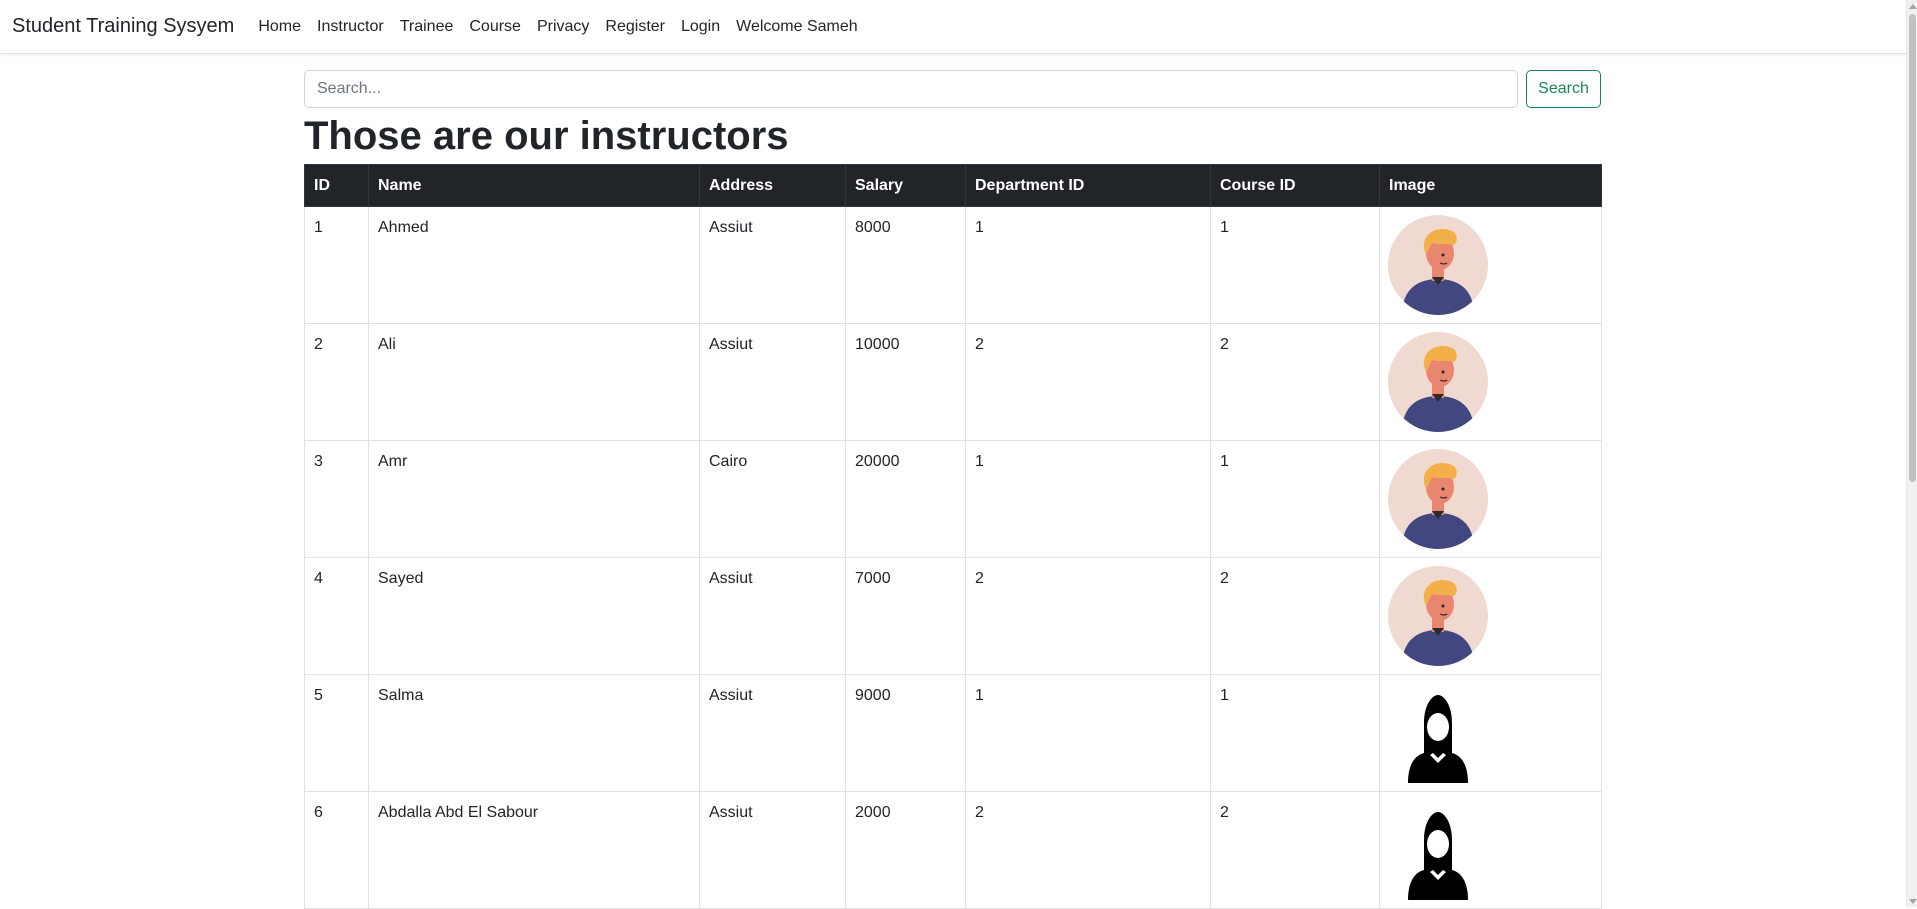 This screenshot has width=1917, height=909. I want to click on scrollbar-thumb, so click(1912, 248).